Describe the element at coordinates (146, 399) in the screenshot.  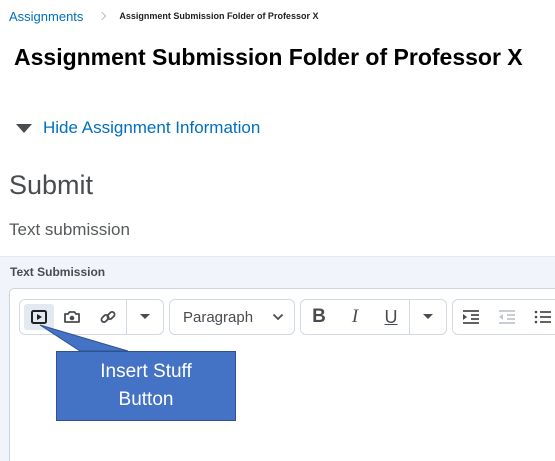
I see `callout-line-2: Button` at that location.